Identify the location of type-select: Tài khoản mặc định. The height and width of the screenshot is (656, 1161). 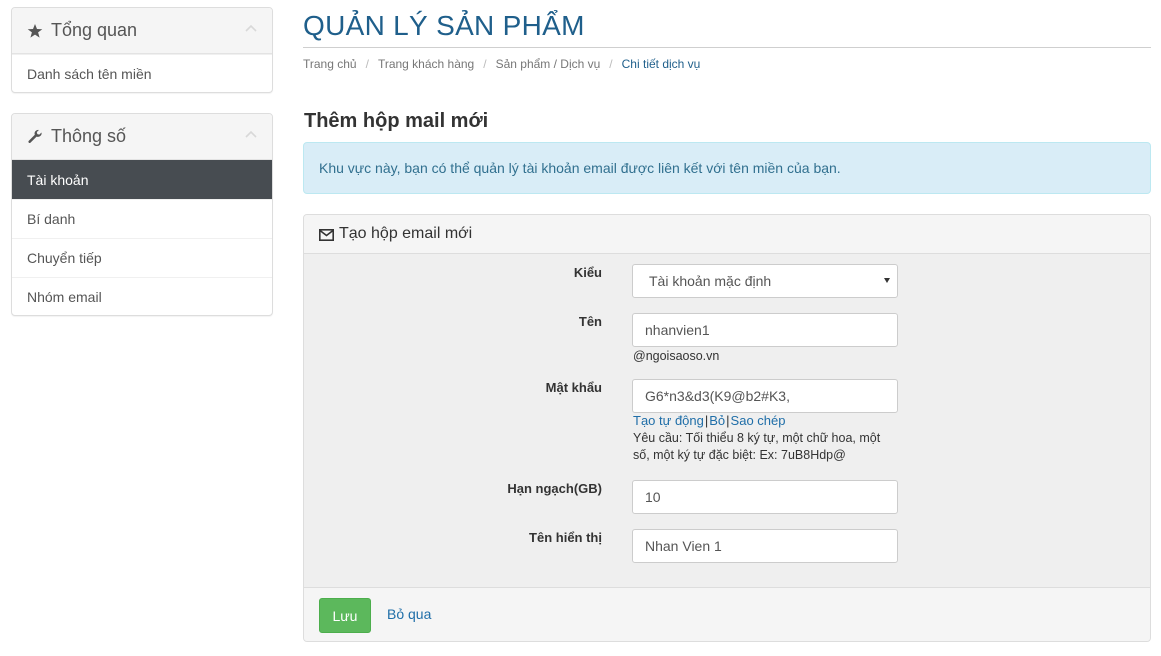
(765, 281).